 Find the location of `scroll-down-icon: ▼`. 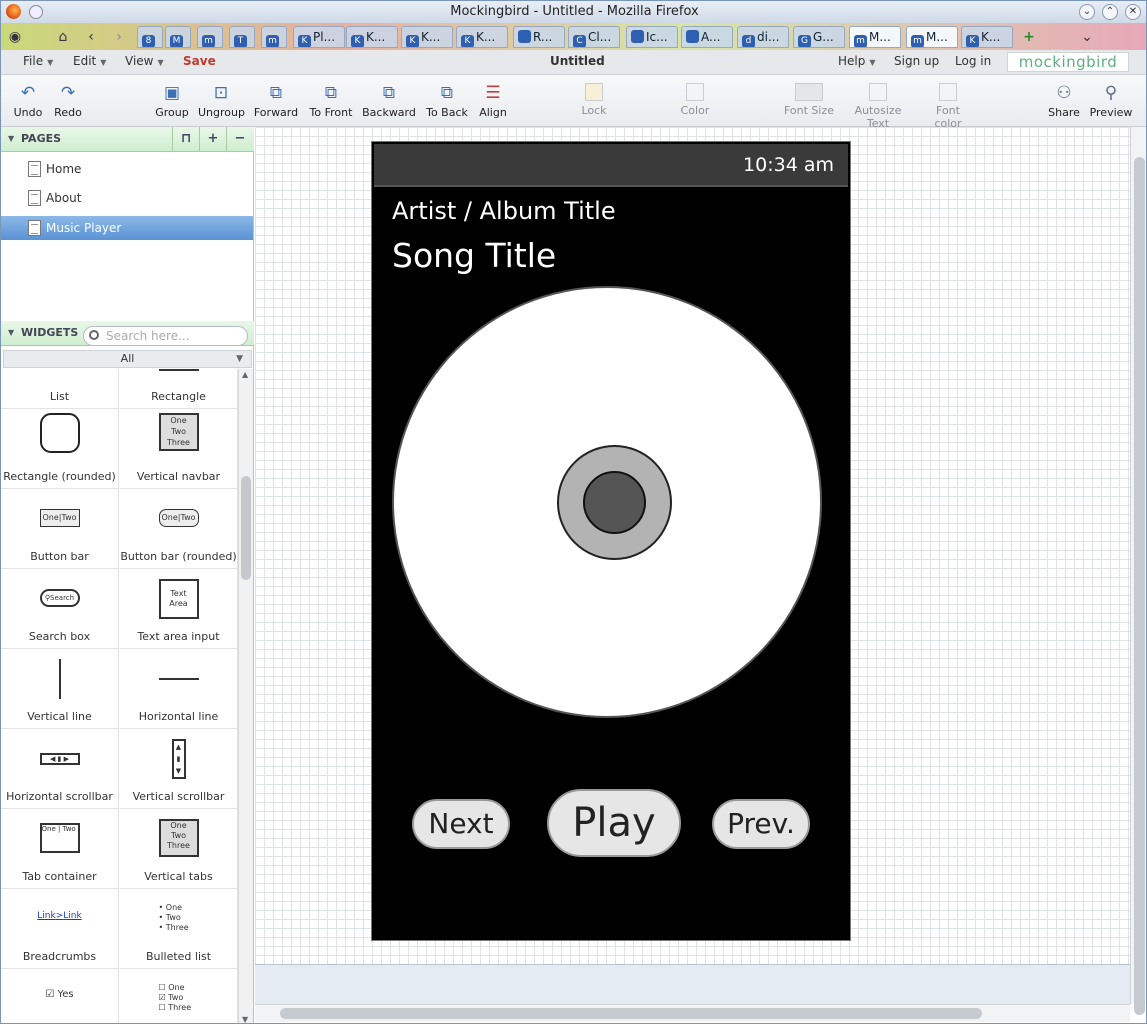

scroll-down-icon: ▼ is located at coordinates (245, 1019).